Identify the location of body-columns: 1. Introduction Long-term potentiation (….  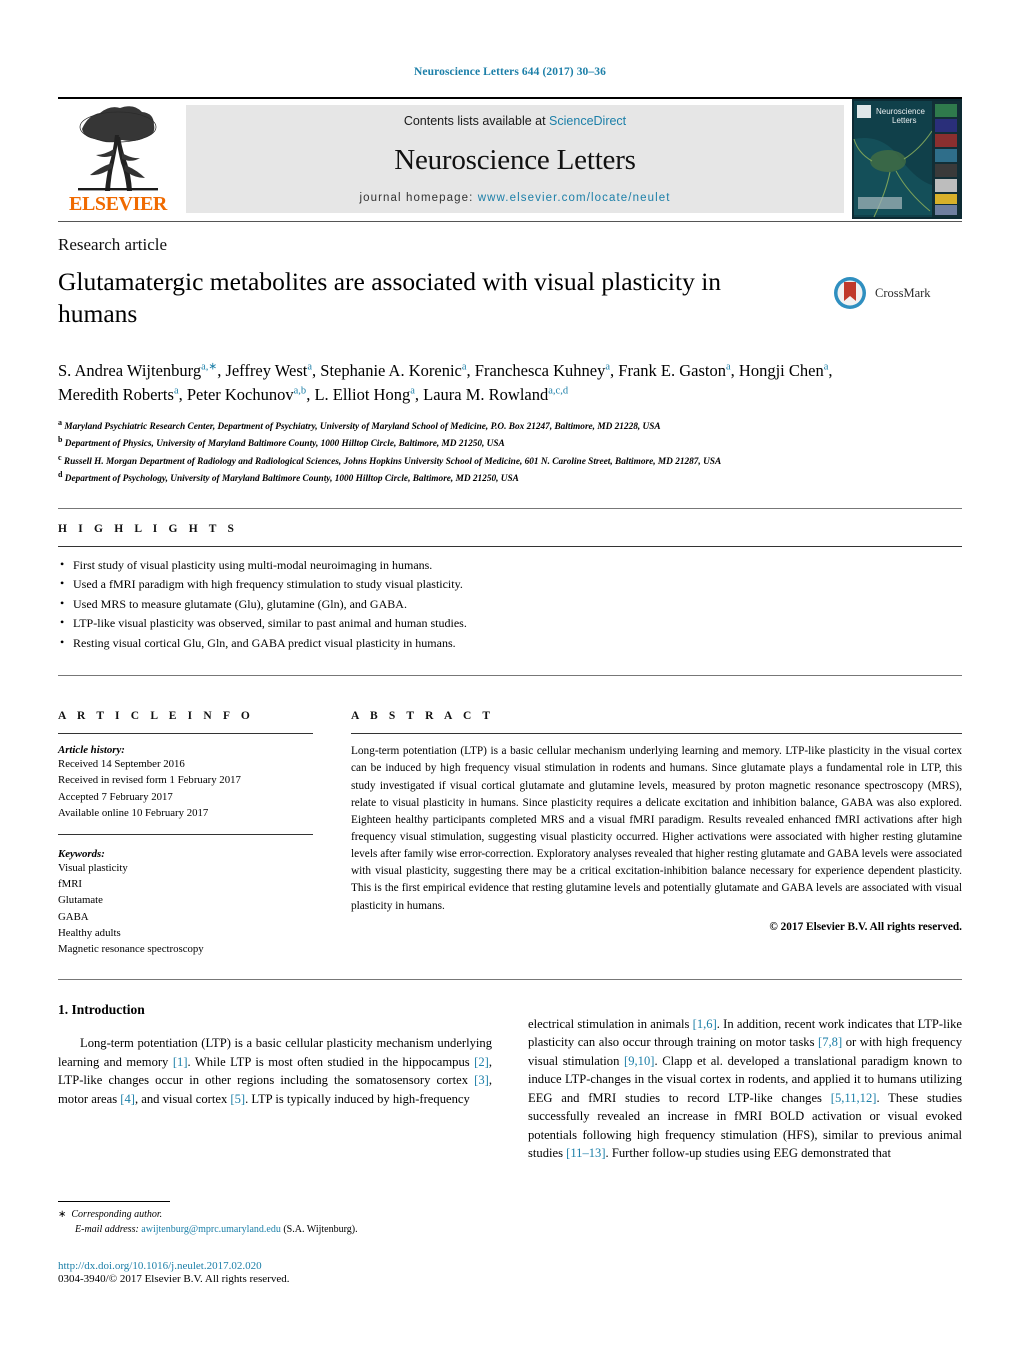
(510, 1088).